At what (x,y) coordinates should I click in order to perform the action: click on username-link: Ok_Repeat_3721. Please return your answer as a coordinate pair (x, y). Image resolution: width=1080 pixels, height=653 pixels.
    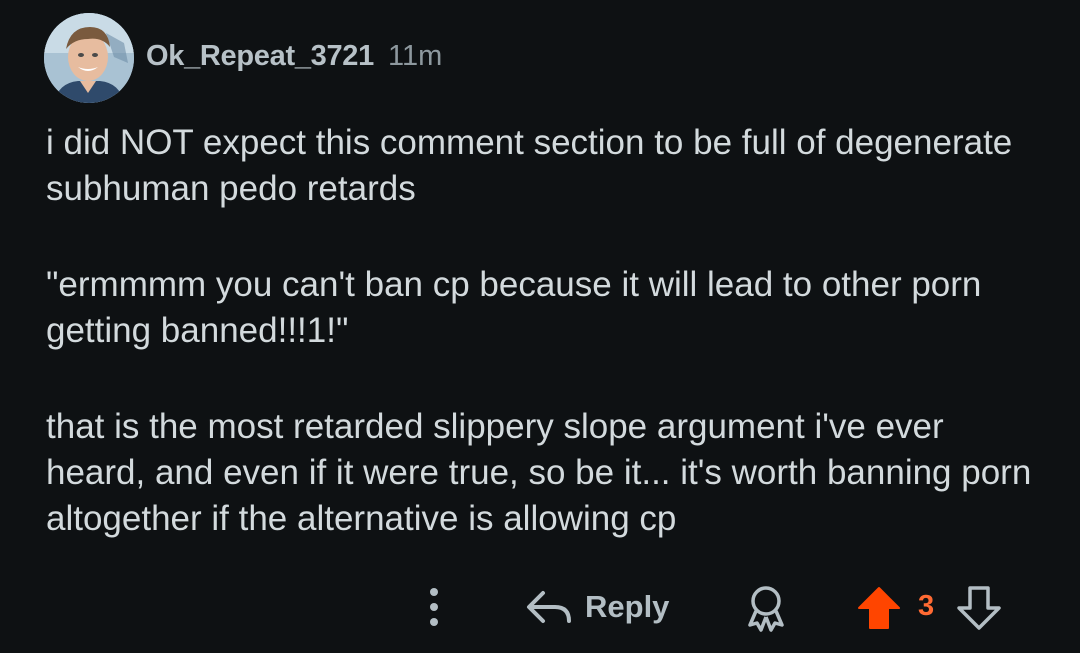
    Looking at the image, I should click on (260, 56).